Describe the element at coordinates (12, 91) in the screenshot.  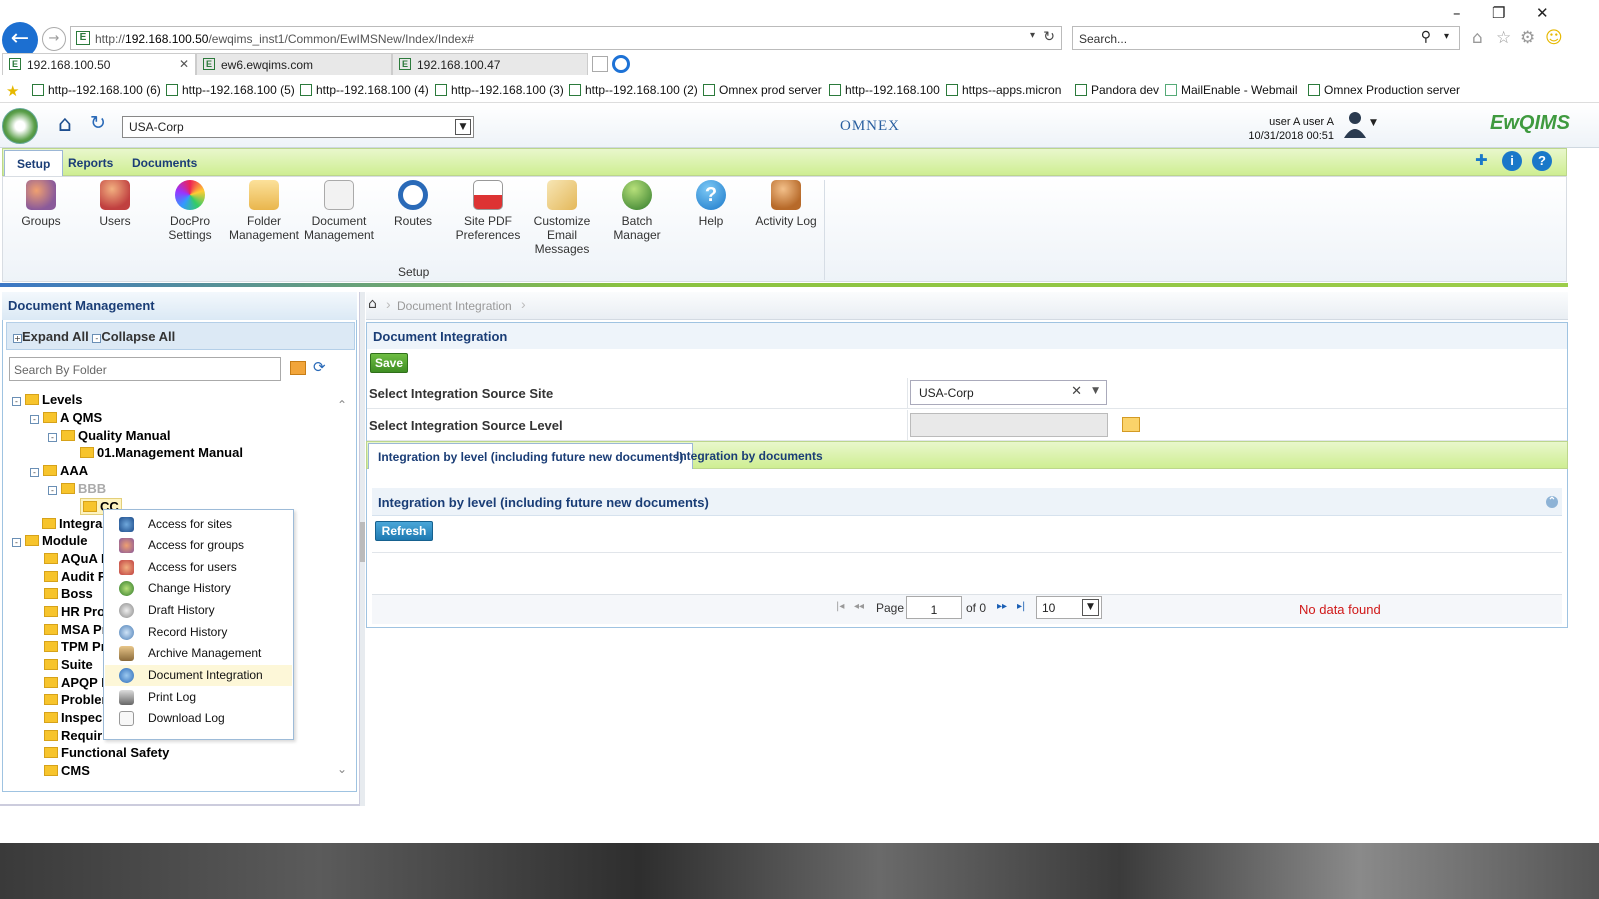
I see `favorites-bar-star-icon: ★` at that location.